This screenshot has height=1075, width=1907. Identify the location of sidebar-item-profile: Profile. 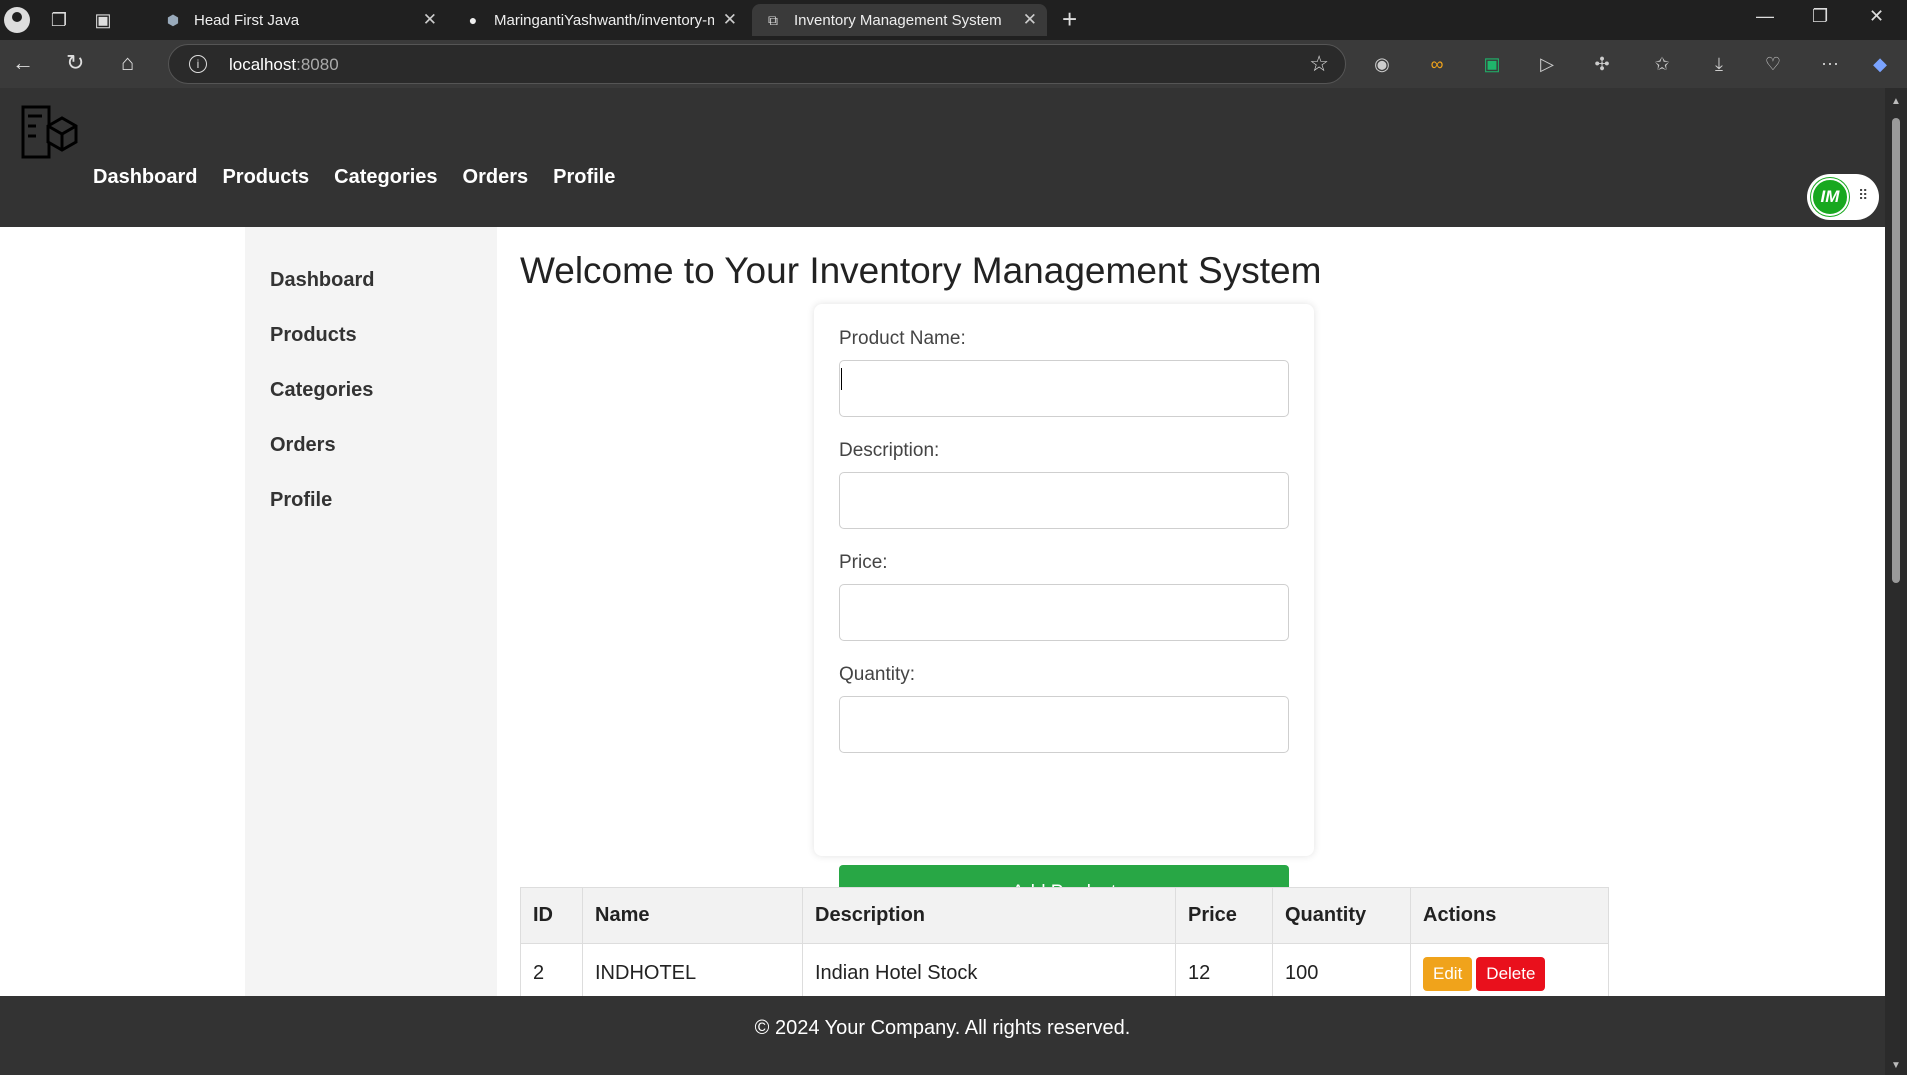
(301, 500).